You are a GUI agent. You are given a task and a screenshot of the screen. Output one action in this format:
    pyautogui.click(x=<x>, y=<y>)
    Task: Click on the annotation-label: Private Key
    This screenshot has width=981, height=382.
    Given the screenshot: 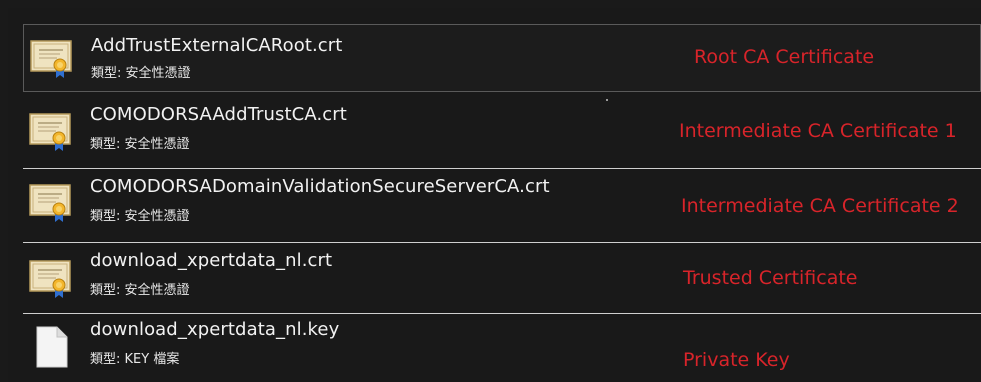 What is the action you would take?
    pyautogui.click(x=736, y=360)
    